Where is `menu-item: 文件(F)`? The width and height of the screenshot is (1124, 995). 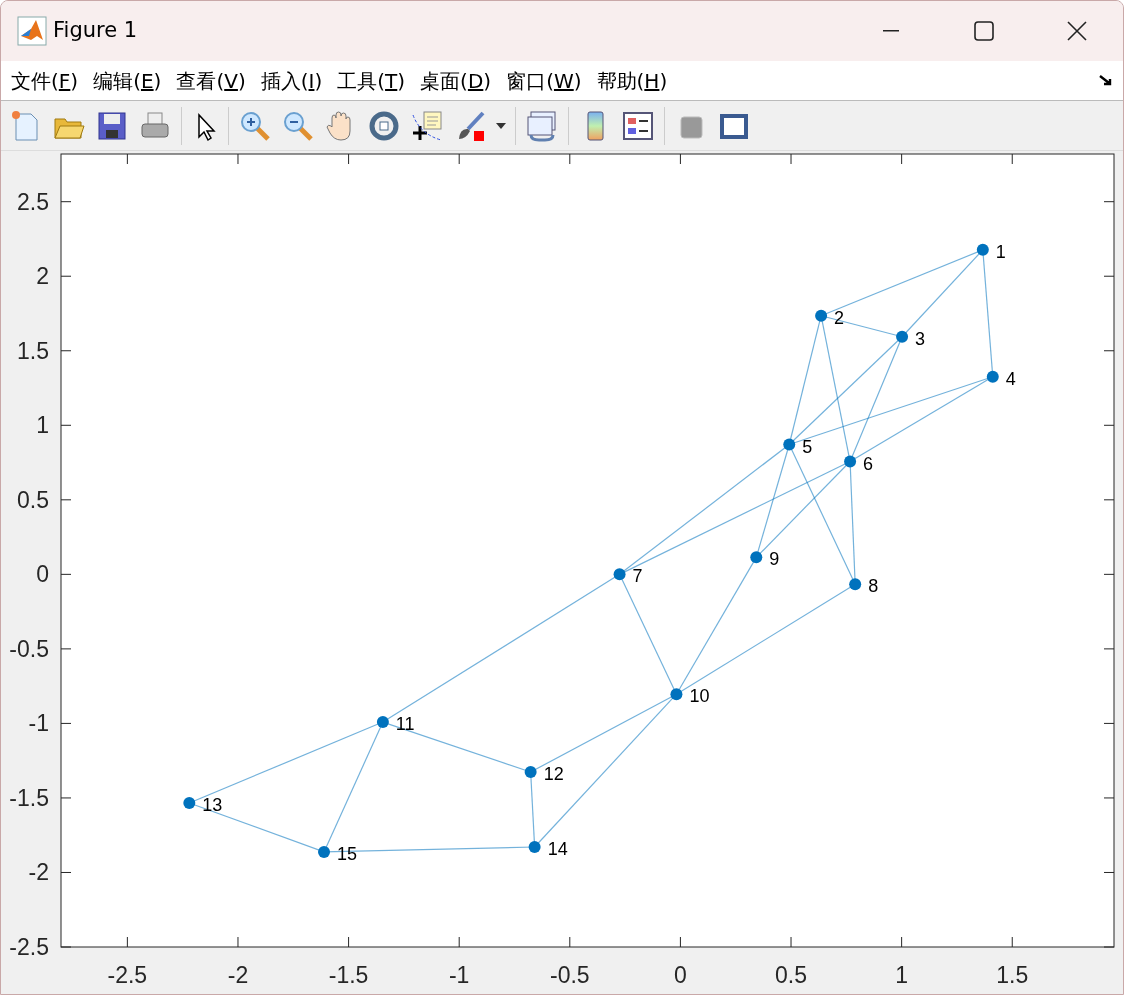 menu-item: 文件(F) is located at coordinates (45, 80).